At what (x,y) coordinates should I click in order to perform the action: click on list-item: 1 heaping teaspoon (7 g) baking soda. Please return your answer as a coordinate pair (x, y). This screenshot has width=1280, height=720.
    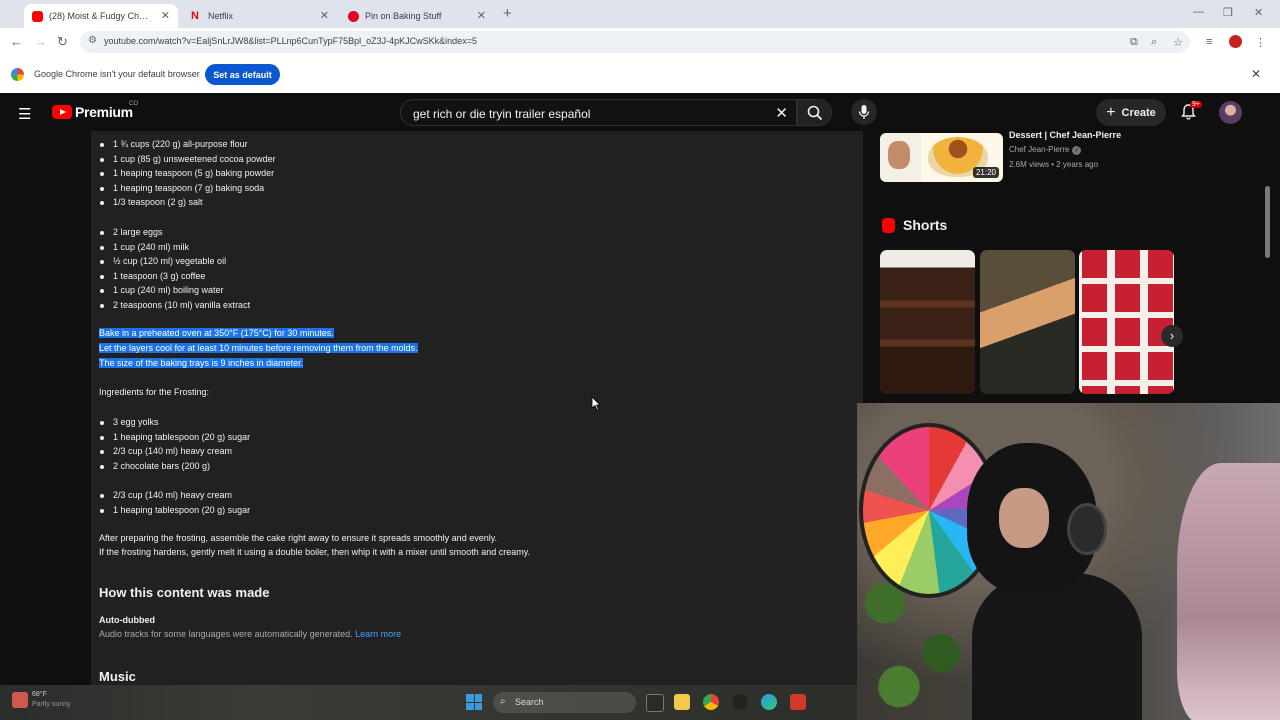
    Looking at the image, I should click on (188, 188).